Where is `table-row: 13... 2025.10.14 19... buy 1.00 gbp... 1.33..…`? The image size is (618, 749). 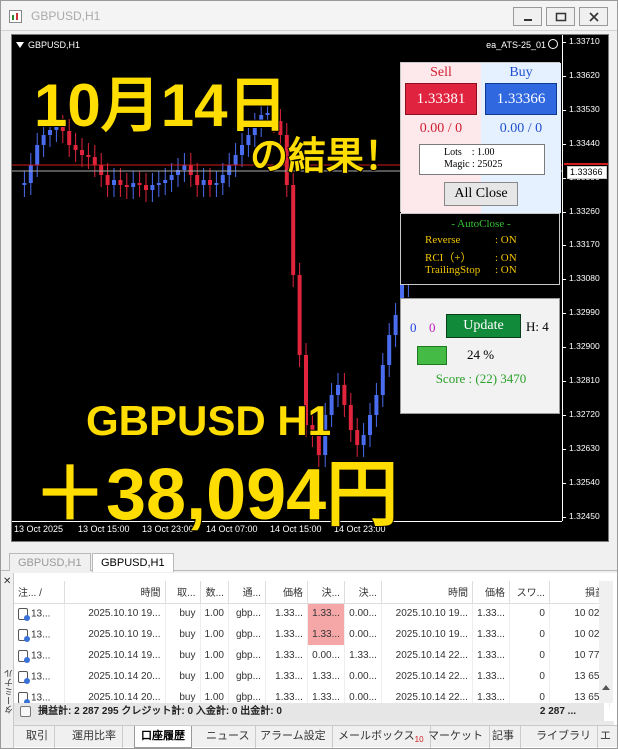 table-row: 13... 2025.10.14 19... buy 1.00 gbp... 1.33..… is located at coordinates (312, 655).